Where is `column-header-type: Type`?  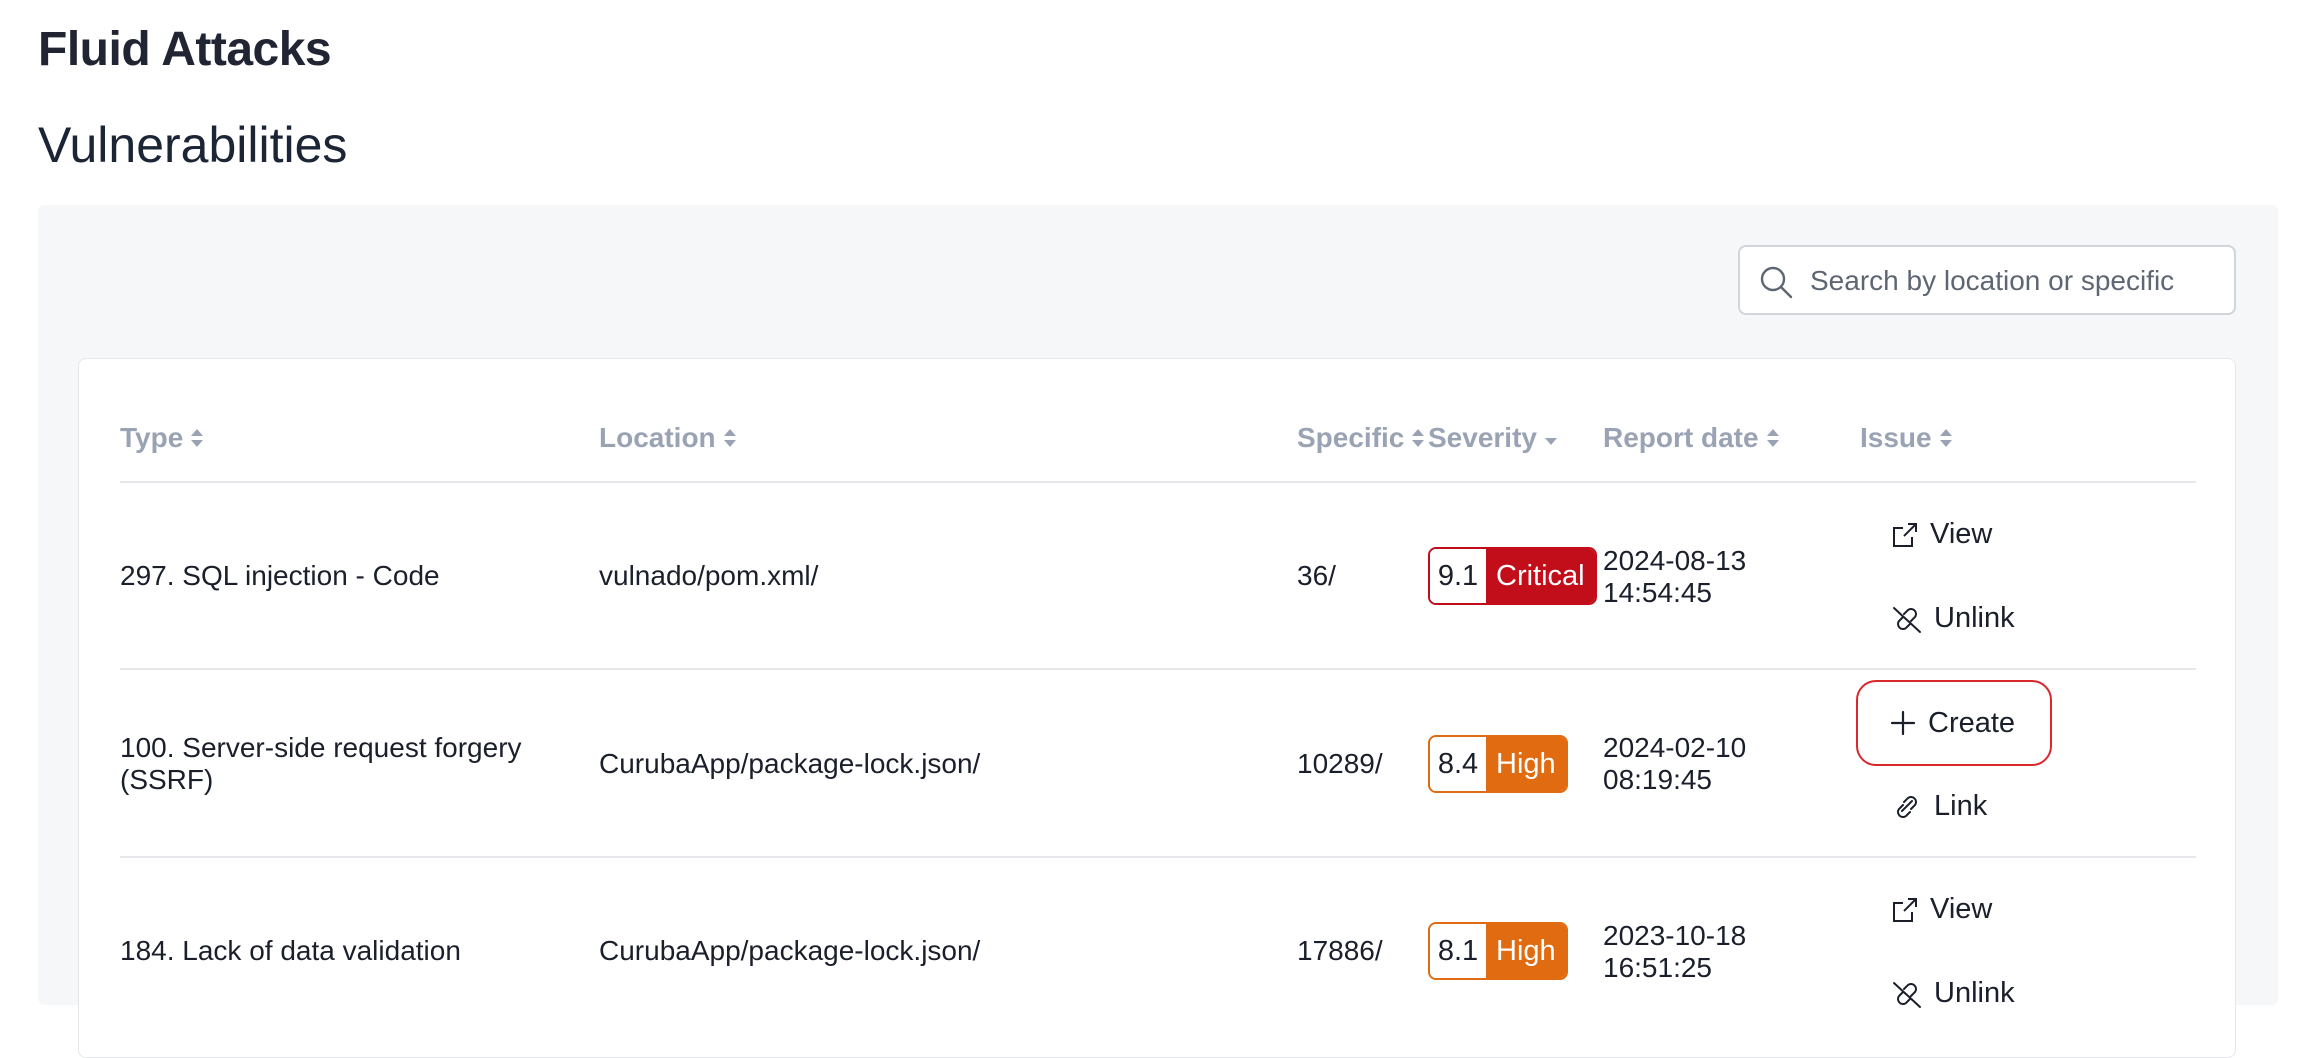
column-header-type: Type is located at coordinates (162, 438).